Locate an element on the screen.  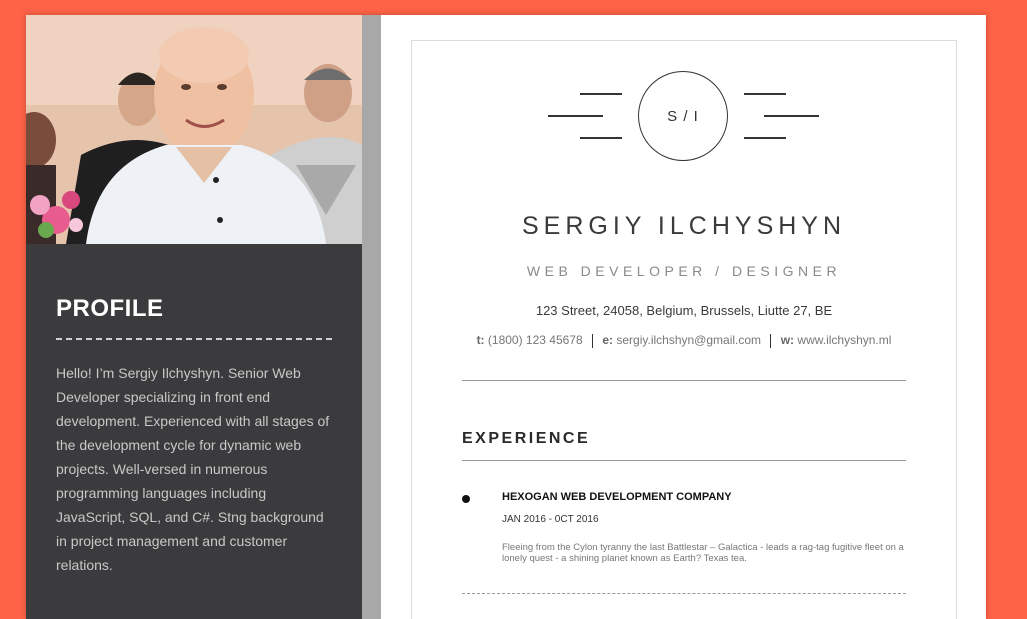
accent-bar is located at coordinates (371, 317).